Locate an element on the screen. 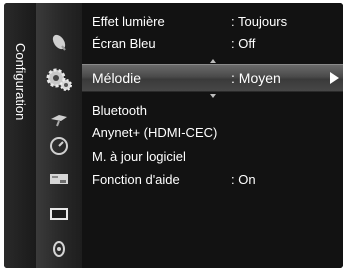  menu-item-label: Fonction d'aide is located at coordinates (136, 179).